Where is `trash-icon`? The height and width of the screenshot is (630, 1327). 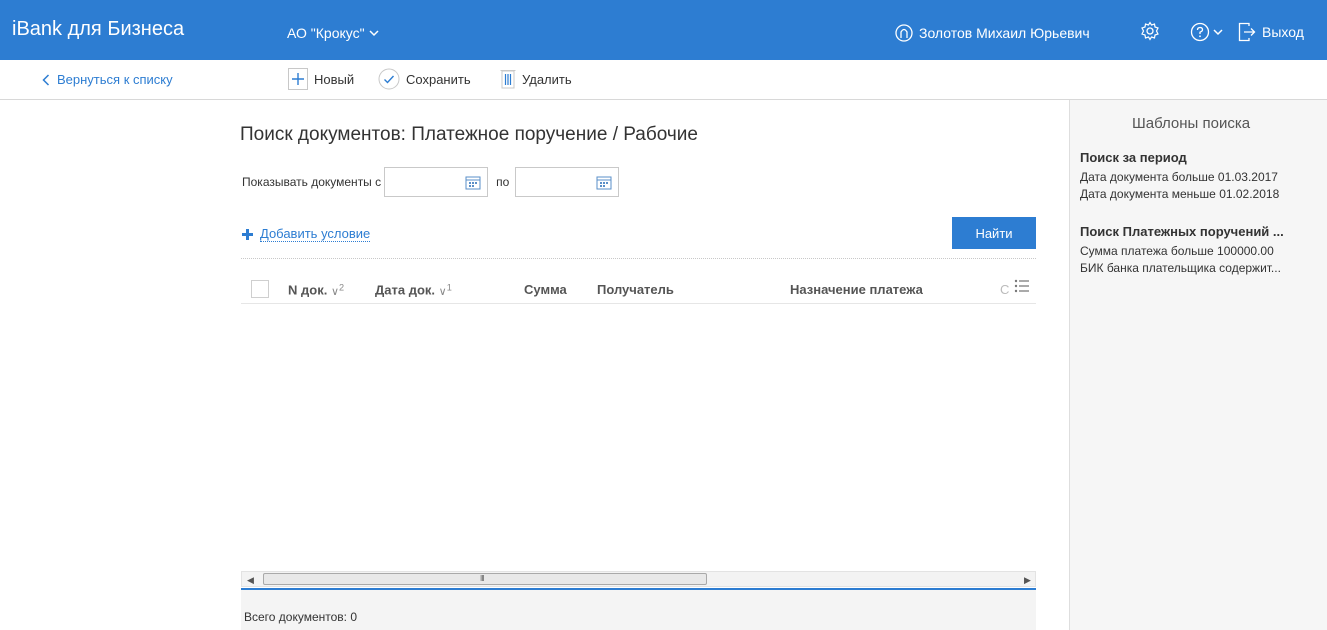 trash-icon is located at coordinates (508, 79).